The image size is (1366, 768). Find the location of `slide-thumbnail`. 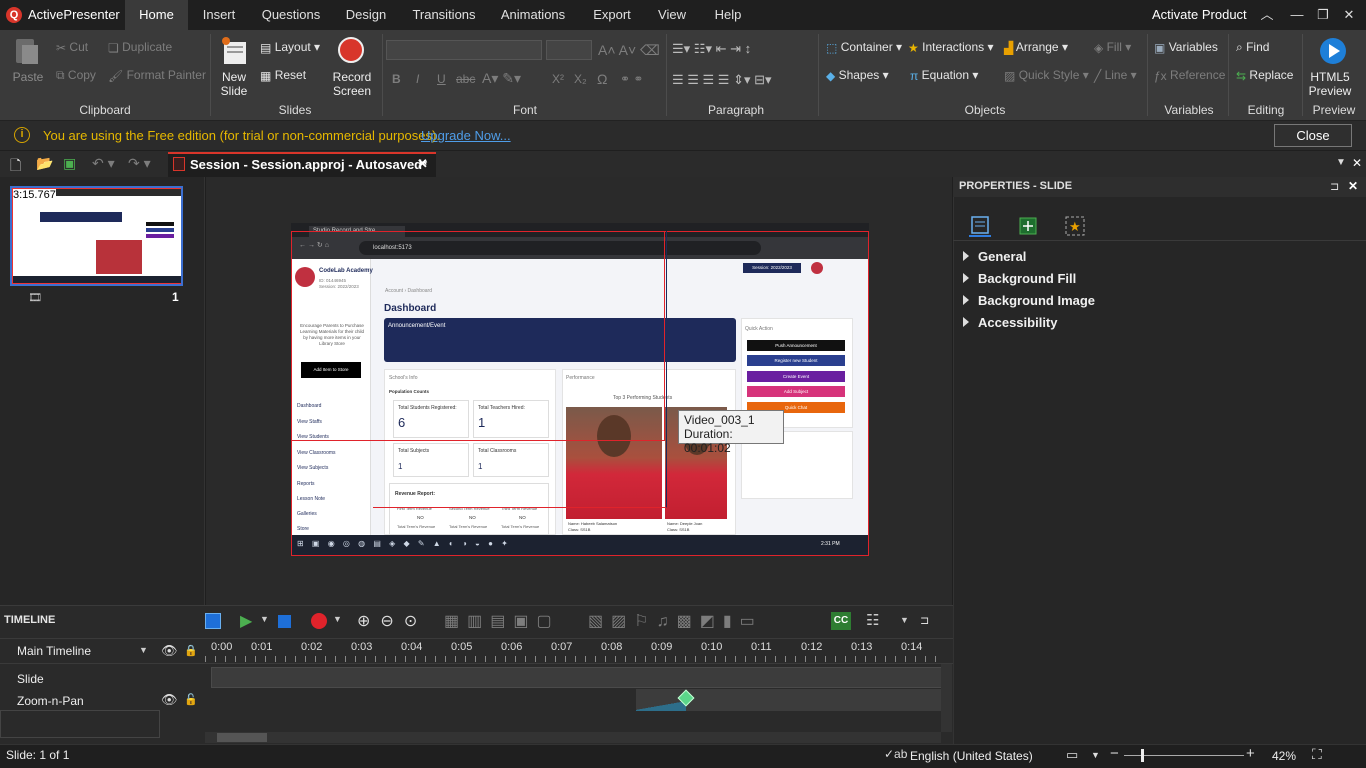

slide-thumbnail is located at coordinates (96, 236).